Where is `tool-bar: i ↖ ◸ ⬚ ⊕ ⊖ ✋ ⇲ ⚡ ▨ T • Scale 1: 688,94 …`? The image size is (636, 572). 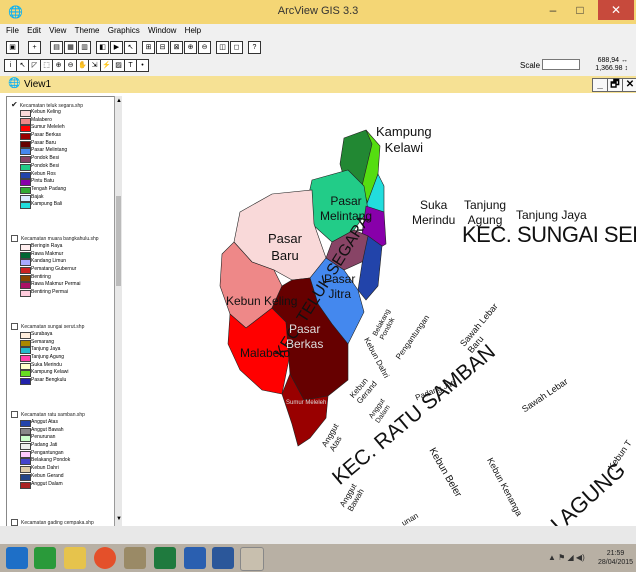 tool-bar: i ↖ ◸ ⬚ ⊕ ⊖ ✋ ⇲ ⚡ ▨ T • Scale 1: 688,94 … is located at coordinates (318, 66).